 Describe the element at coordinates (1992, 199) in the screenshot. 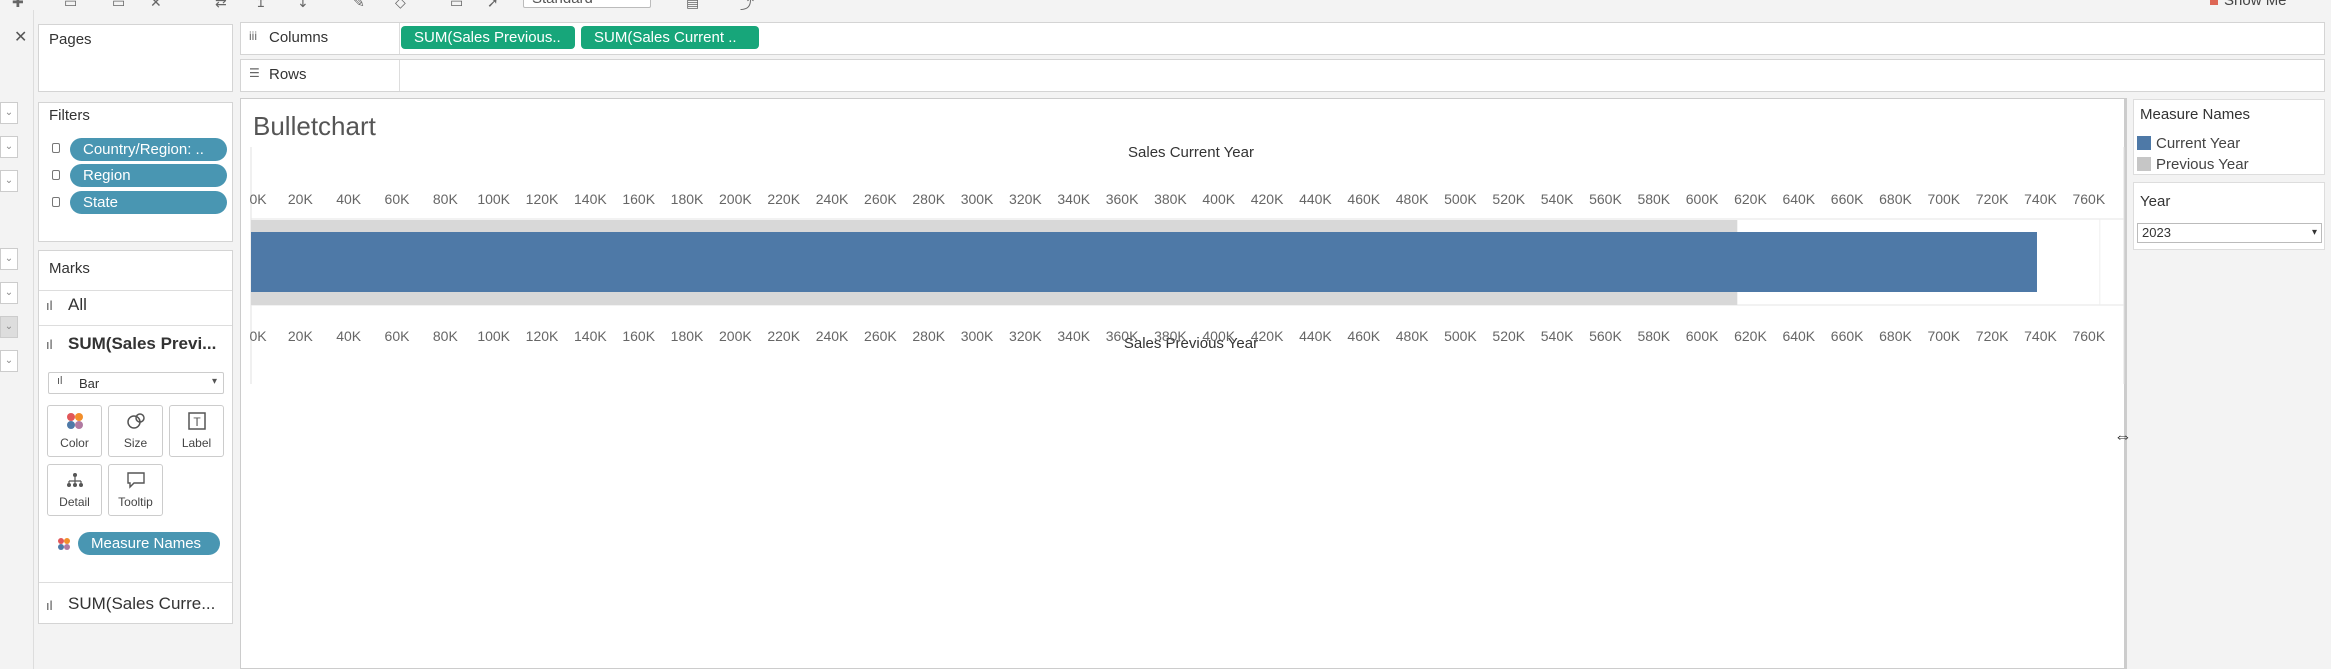

I see `top-tick-label: 720K` at that location.